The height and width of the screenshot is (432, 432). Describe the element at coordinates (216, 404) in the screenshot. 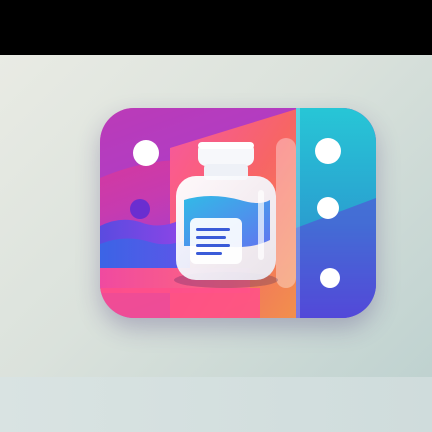

I see `background-band` at that location.